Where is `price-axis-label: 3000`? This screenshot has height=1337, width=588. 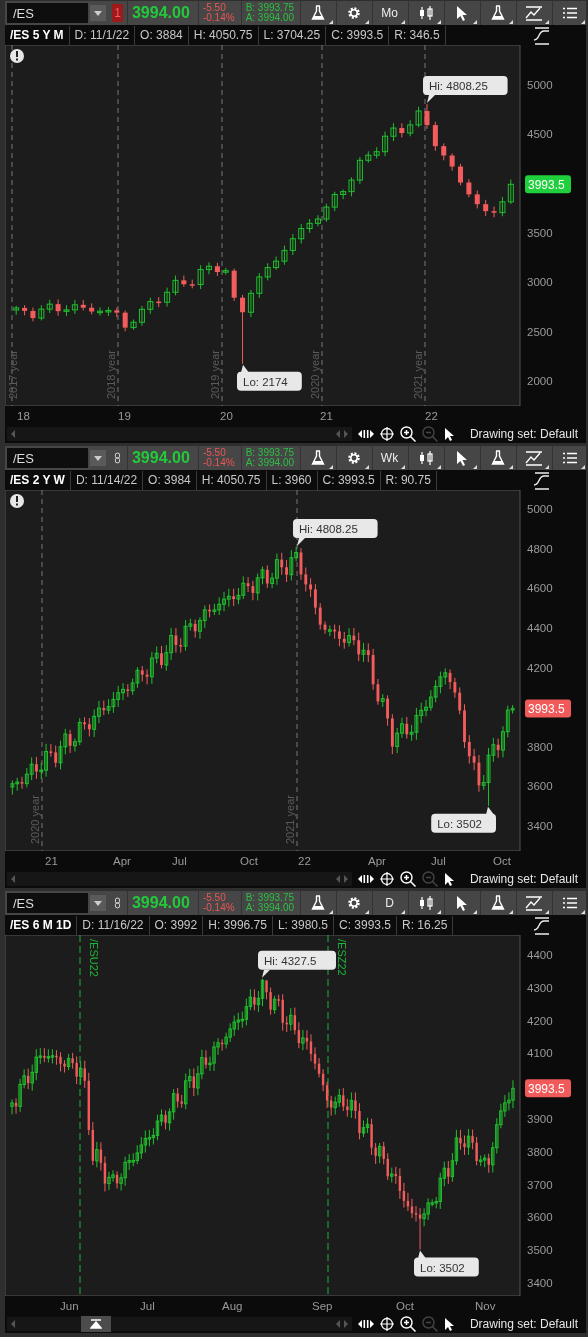
price-axis-label: 3000 is located at coordinates (540, 282).